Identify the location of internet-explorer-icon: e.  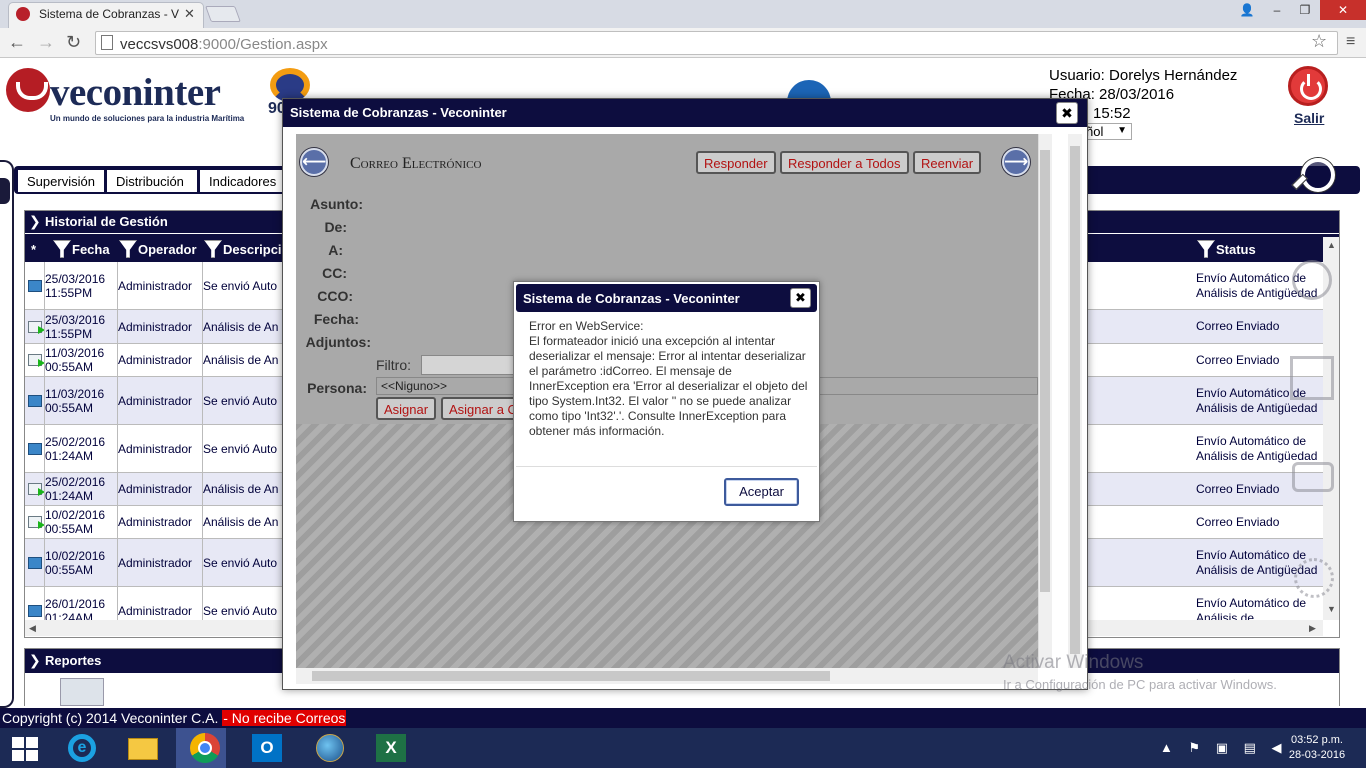
(82, 748).